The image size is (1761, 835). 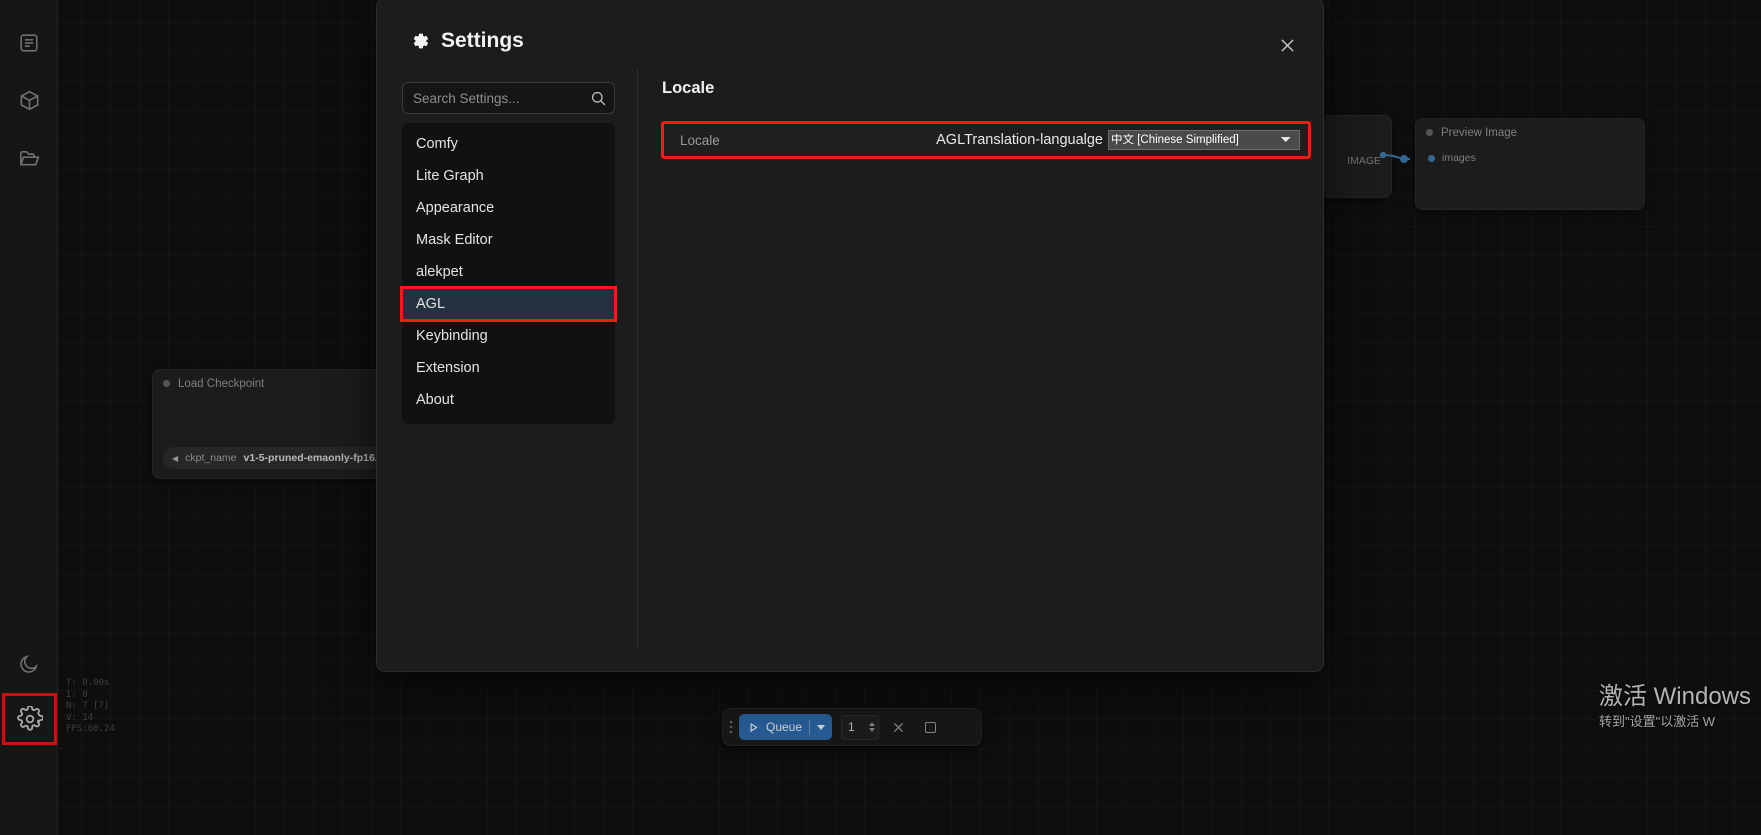 I want to click on sidebar-item-label: AGL, so click(x=431, y=304).